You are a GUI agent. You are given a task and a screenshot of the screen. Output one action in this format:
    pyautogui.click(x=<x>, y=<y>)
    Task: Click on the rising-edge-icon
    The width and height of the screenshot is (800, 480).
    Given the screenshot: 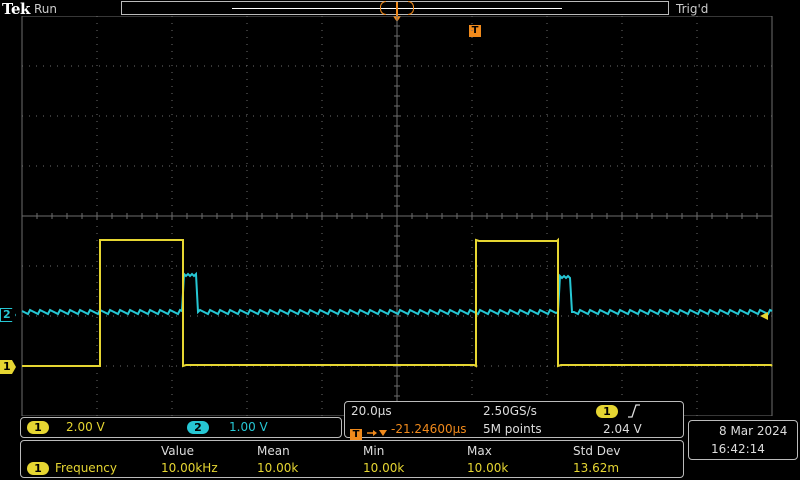 What is the action you would take?
    pyautogui.click(x=634, y=411)
    